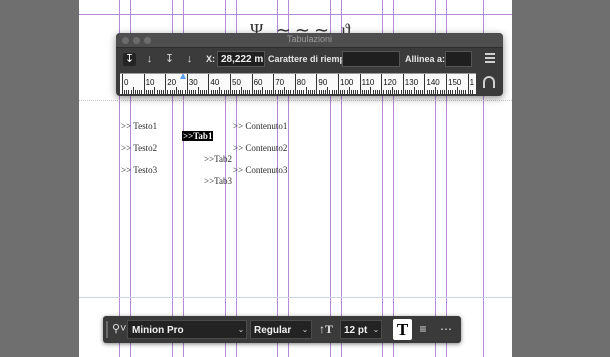 Image resolution: width=610 pixels, height=357 pixels. What do you see at coordinates (182, 76) in the screenshot?
I see `tab-stop-marker` at bounding box center [182, 76].